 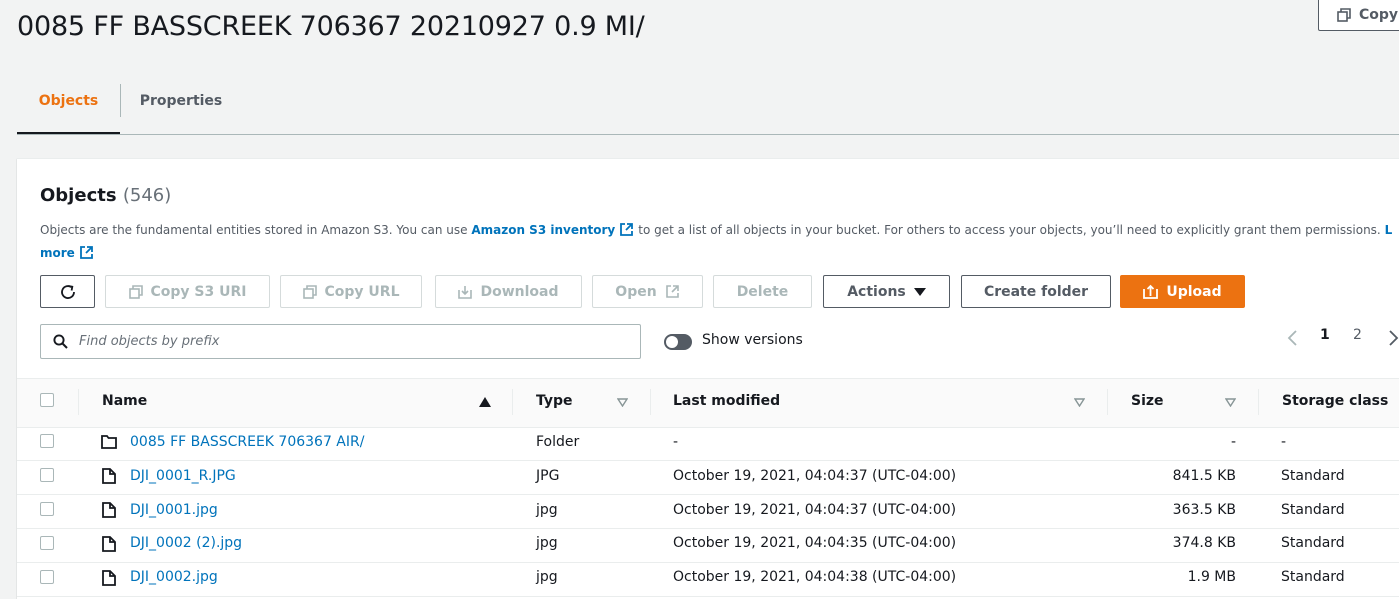 I want to click on column-size: Size, so click(x=1147, y=401).